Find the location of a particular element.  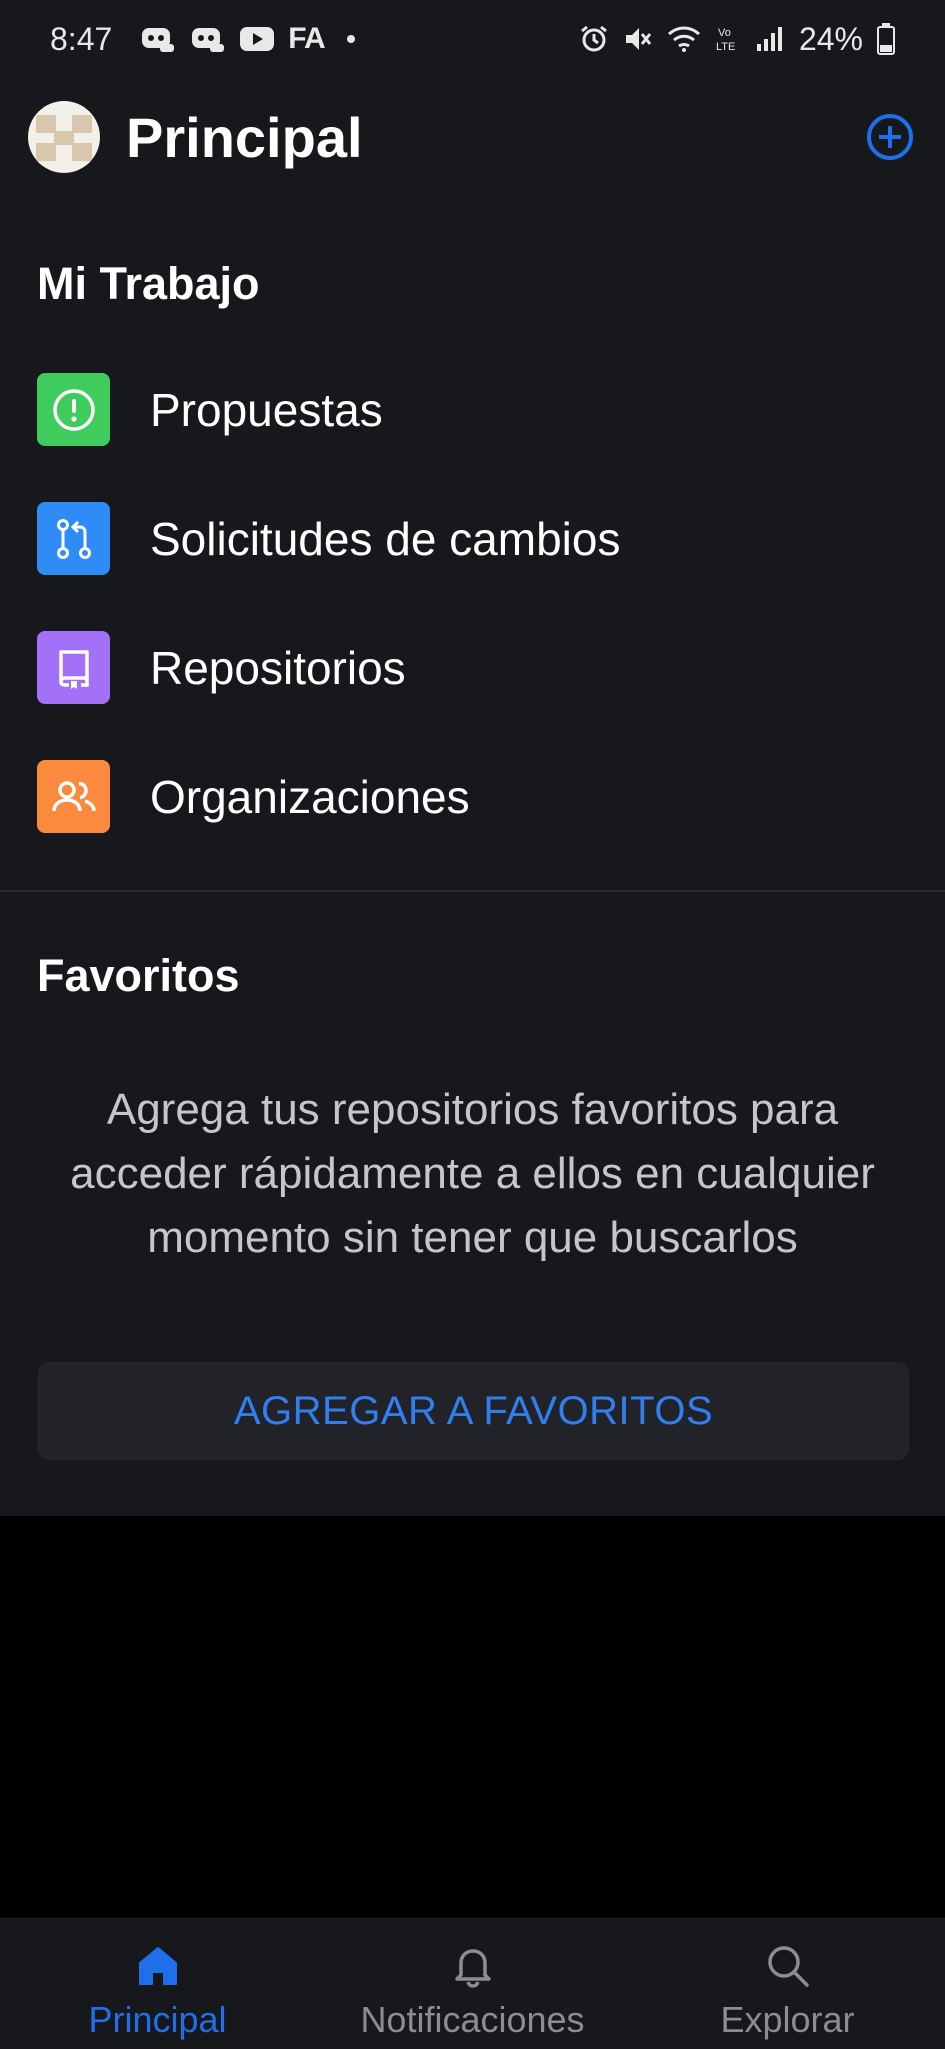

issue-icon is located at coordinates (73, 409).